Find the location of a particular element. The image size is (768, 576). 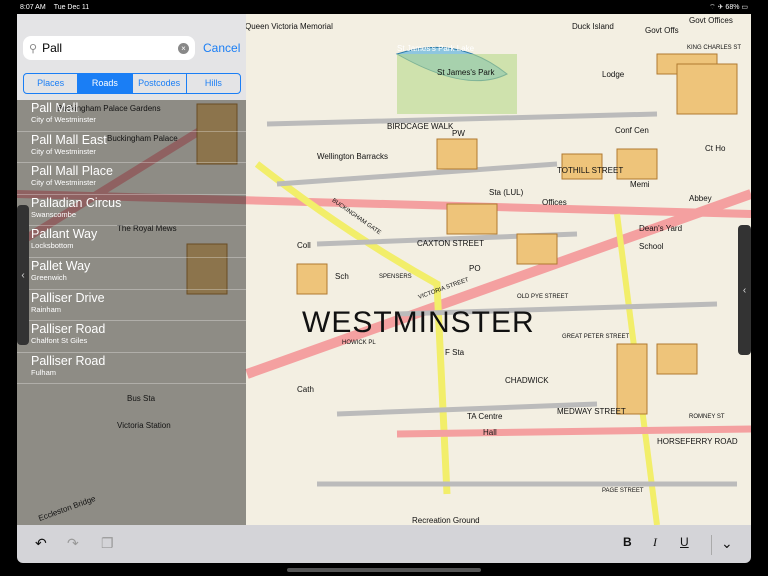

map-label: Wellington Barracks is located at coordinates (352, 156).